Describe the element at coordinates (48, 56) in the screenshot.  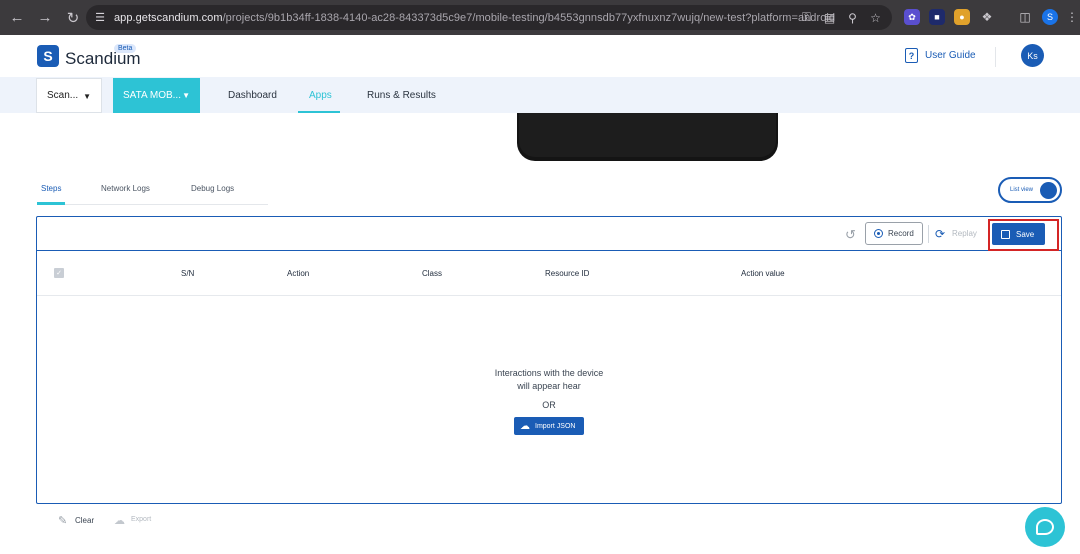
I see `scandium-logo-icon: S` at that location.